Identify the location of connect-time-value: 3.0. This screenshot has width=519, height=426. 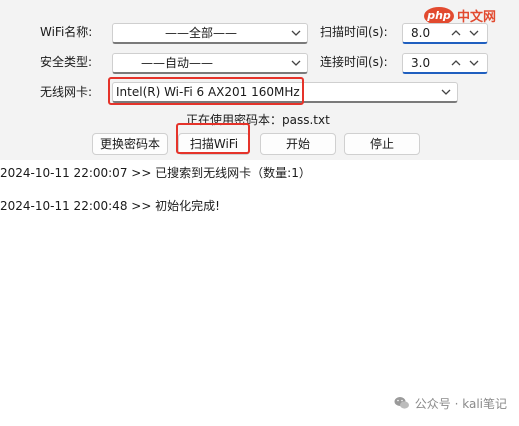
(421, 63).